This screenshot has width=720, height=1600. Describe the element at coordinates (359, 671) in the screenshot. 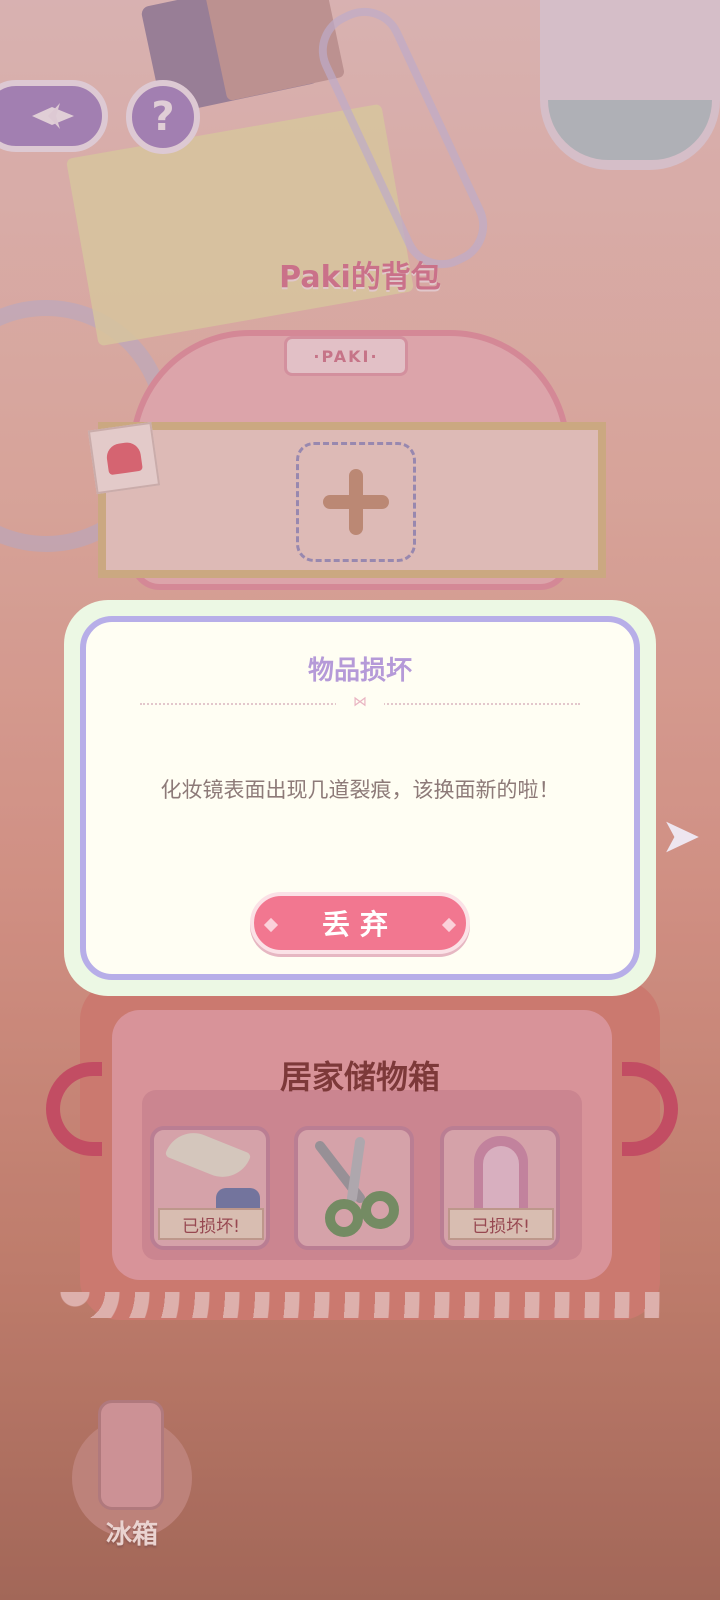

I see `dialog-title: 物品损坏` at that location.